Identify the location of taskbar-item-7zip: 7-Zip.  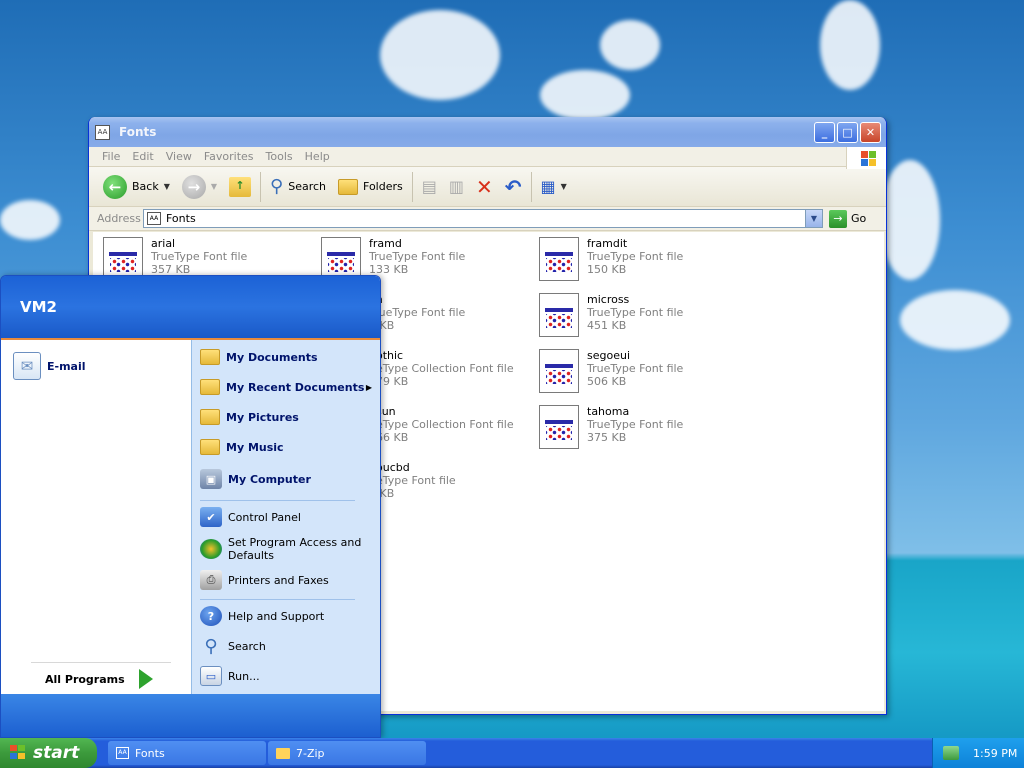
(347, 753).